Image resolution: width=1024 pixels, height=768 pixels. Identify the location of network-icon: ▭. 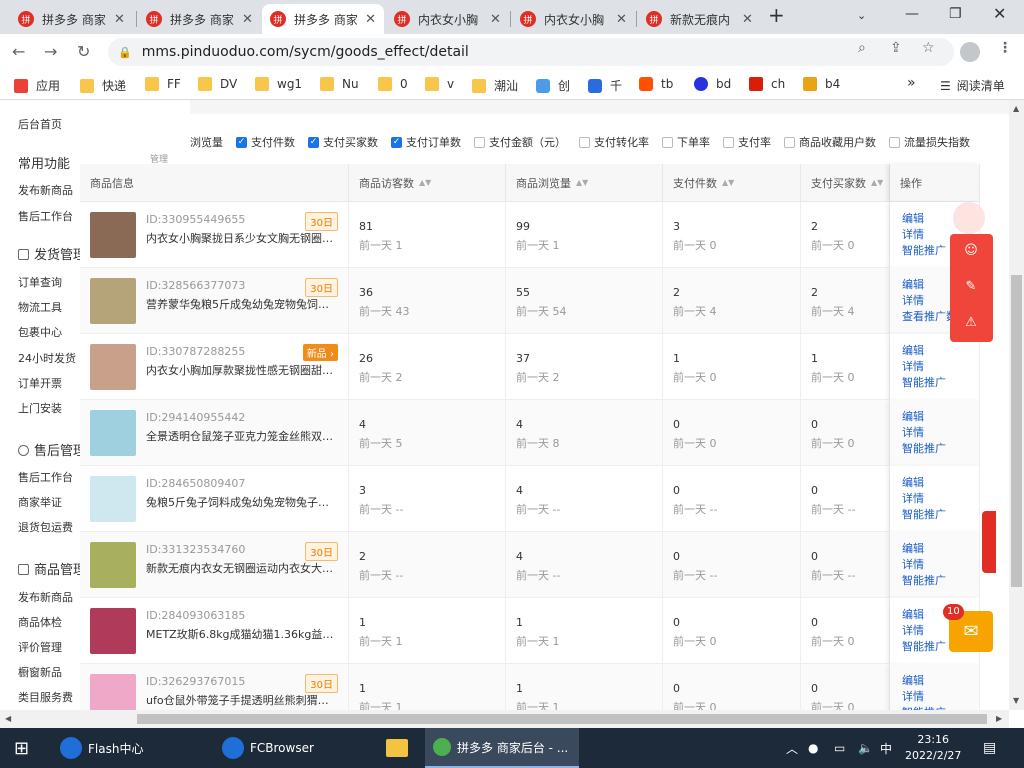
(839, 748).